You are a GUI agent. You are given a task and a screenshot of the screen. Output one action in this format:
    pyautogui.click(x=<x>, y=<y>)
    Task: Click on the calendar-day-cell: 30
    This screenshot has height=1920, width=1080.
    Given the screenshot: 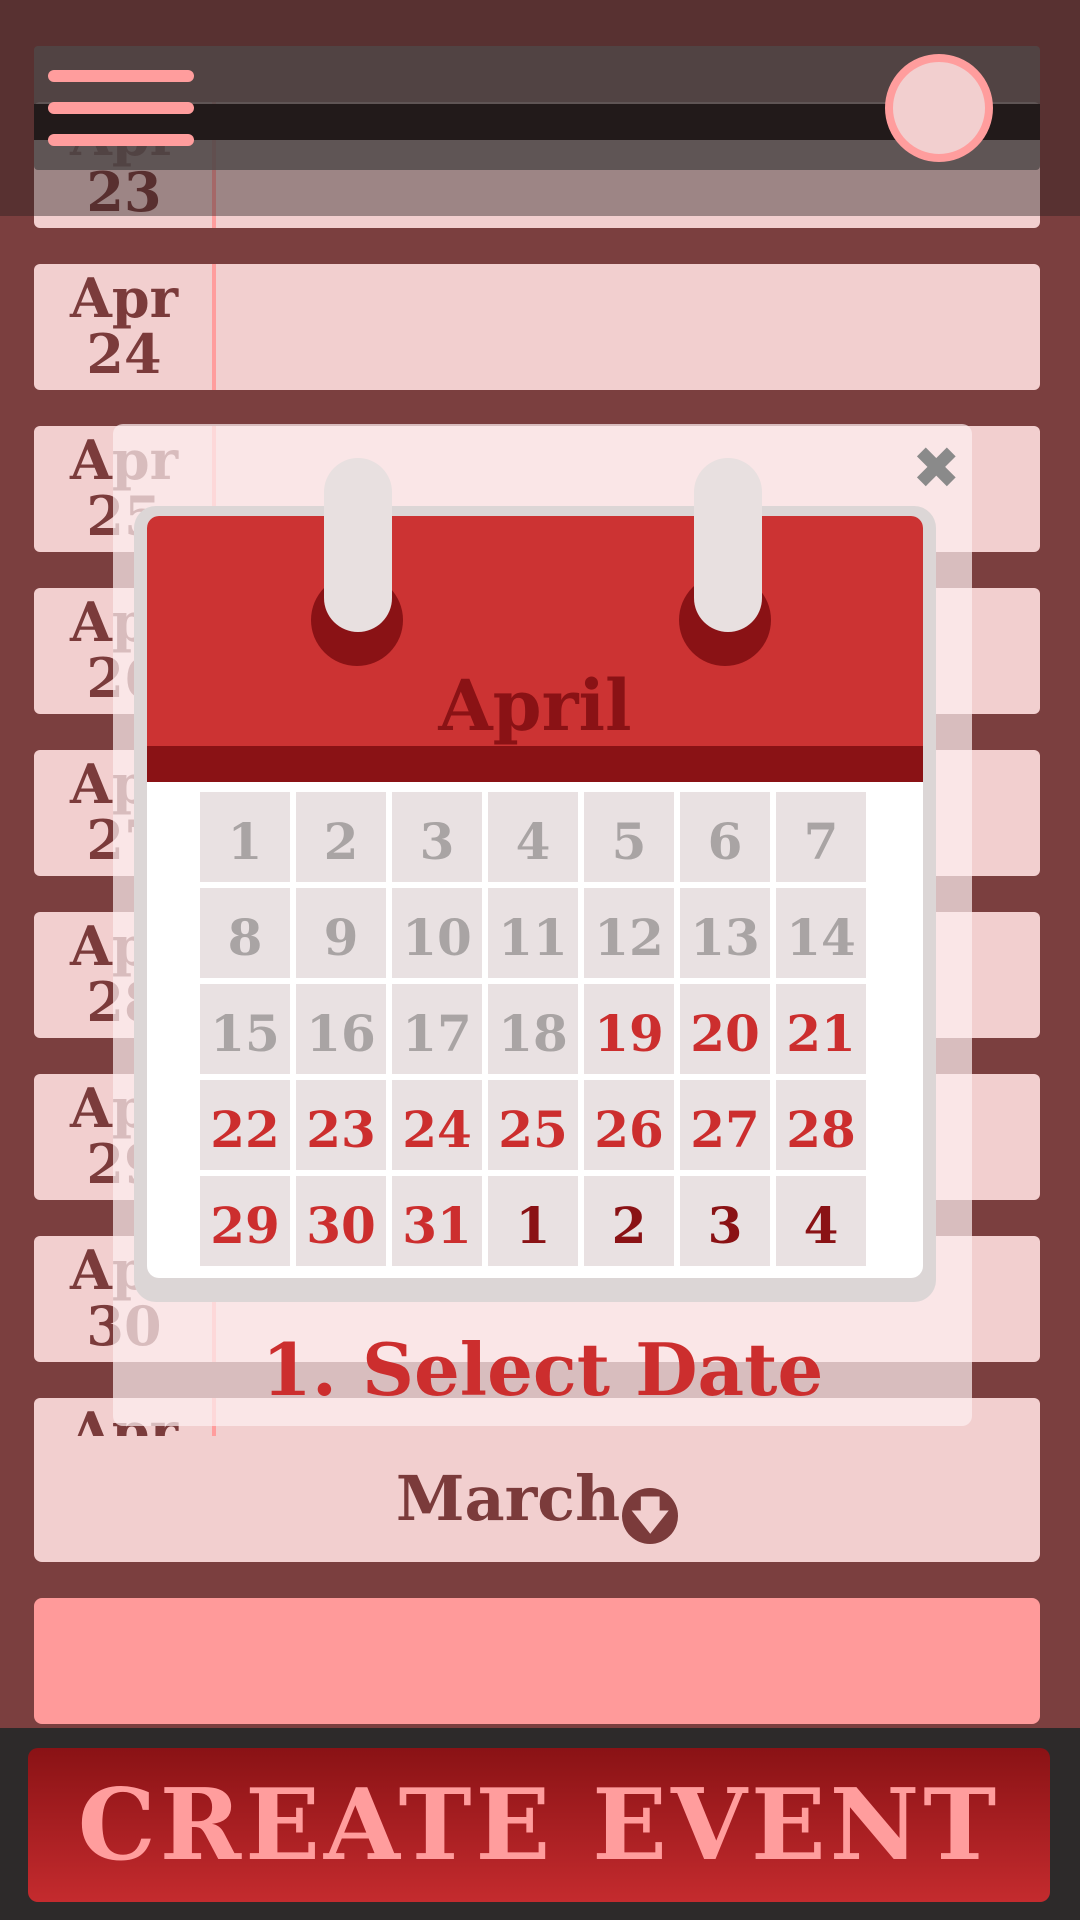 What is the action you would take?
    pyautogui.click(x=341, y=1221)
    